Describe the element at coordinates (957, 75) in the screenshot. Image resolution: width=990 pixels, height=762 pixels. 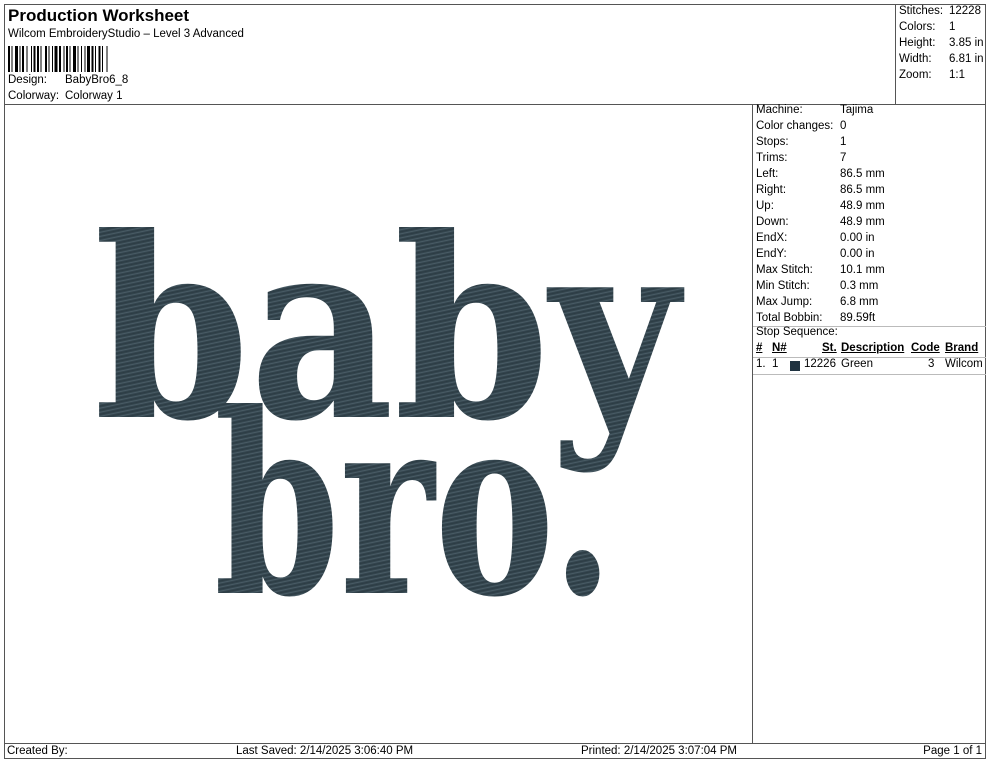
I see `summary-value: 1:1` at that location.